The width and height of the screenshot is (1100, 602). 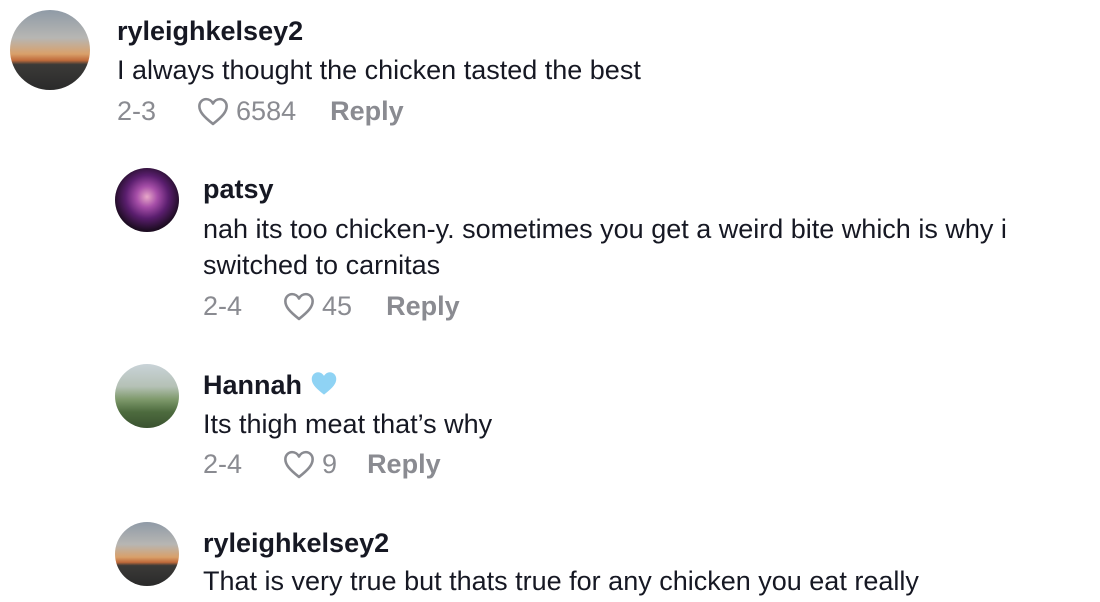 I want to click on comment-meta: 2-4 45 Reply, so click(x=331, y=306).